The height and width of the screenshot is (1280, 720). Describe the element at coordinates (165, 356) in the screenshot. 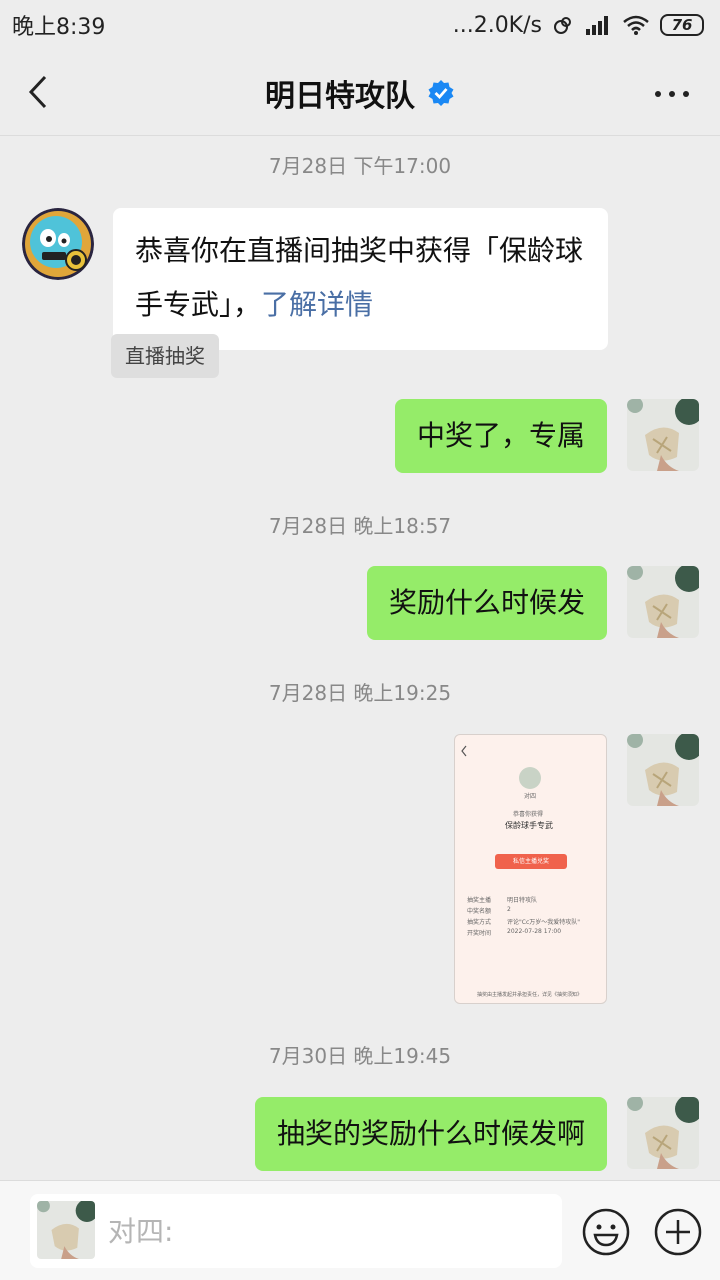

I see `live-lottery-tag: 直播抽奖` at that location.